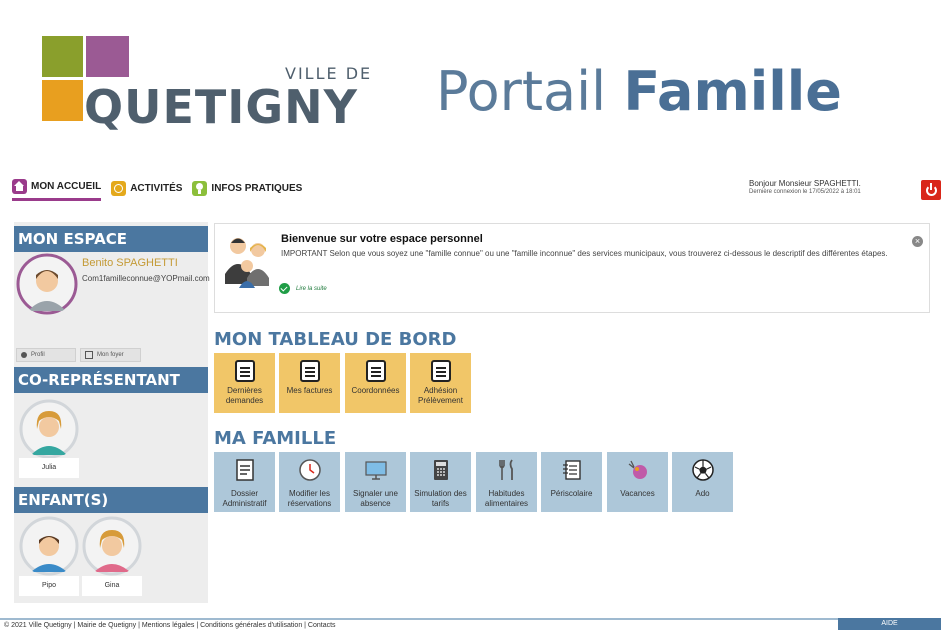 This screenshot has width=941, height=632. What do you see at coordinates (375, 498) in the screenshot?
I see `tile-label: Signaler une absence` at bounding box center [375, 498].